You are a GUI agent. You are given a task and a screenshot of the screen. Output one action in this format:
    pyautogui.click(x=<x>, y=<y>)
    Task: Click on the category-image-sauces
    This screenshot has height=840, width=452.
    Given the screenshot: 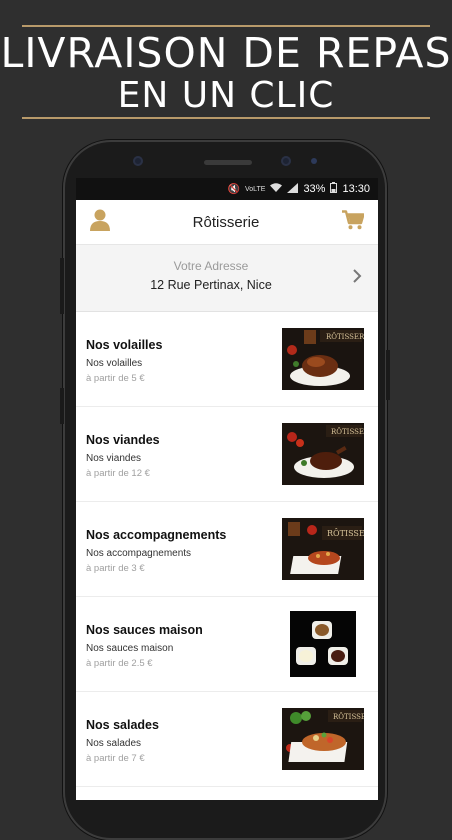 What is the action you would take?
    pyautogui.click(x=323, y=644)
    